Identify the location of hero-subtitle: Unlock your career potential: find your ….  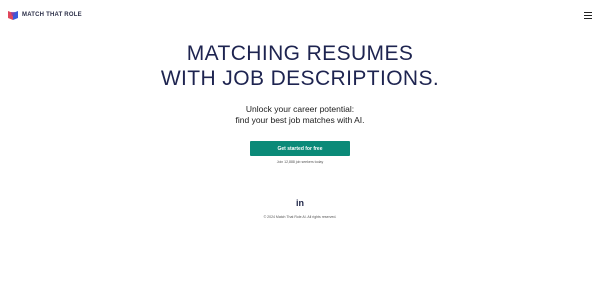
(300, 115).